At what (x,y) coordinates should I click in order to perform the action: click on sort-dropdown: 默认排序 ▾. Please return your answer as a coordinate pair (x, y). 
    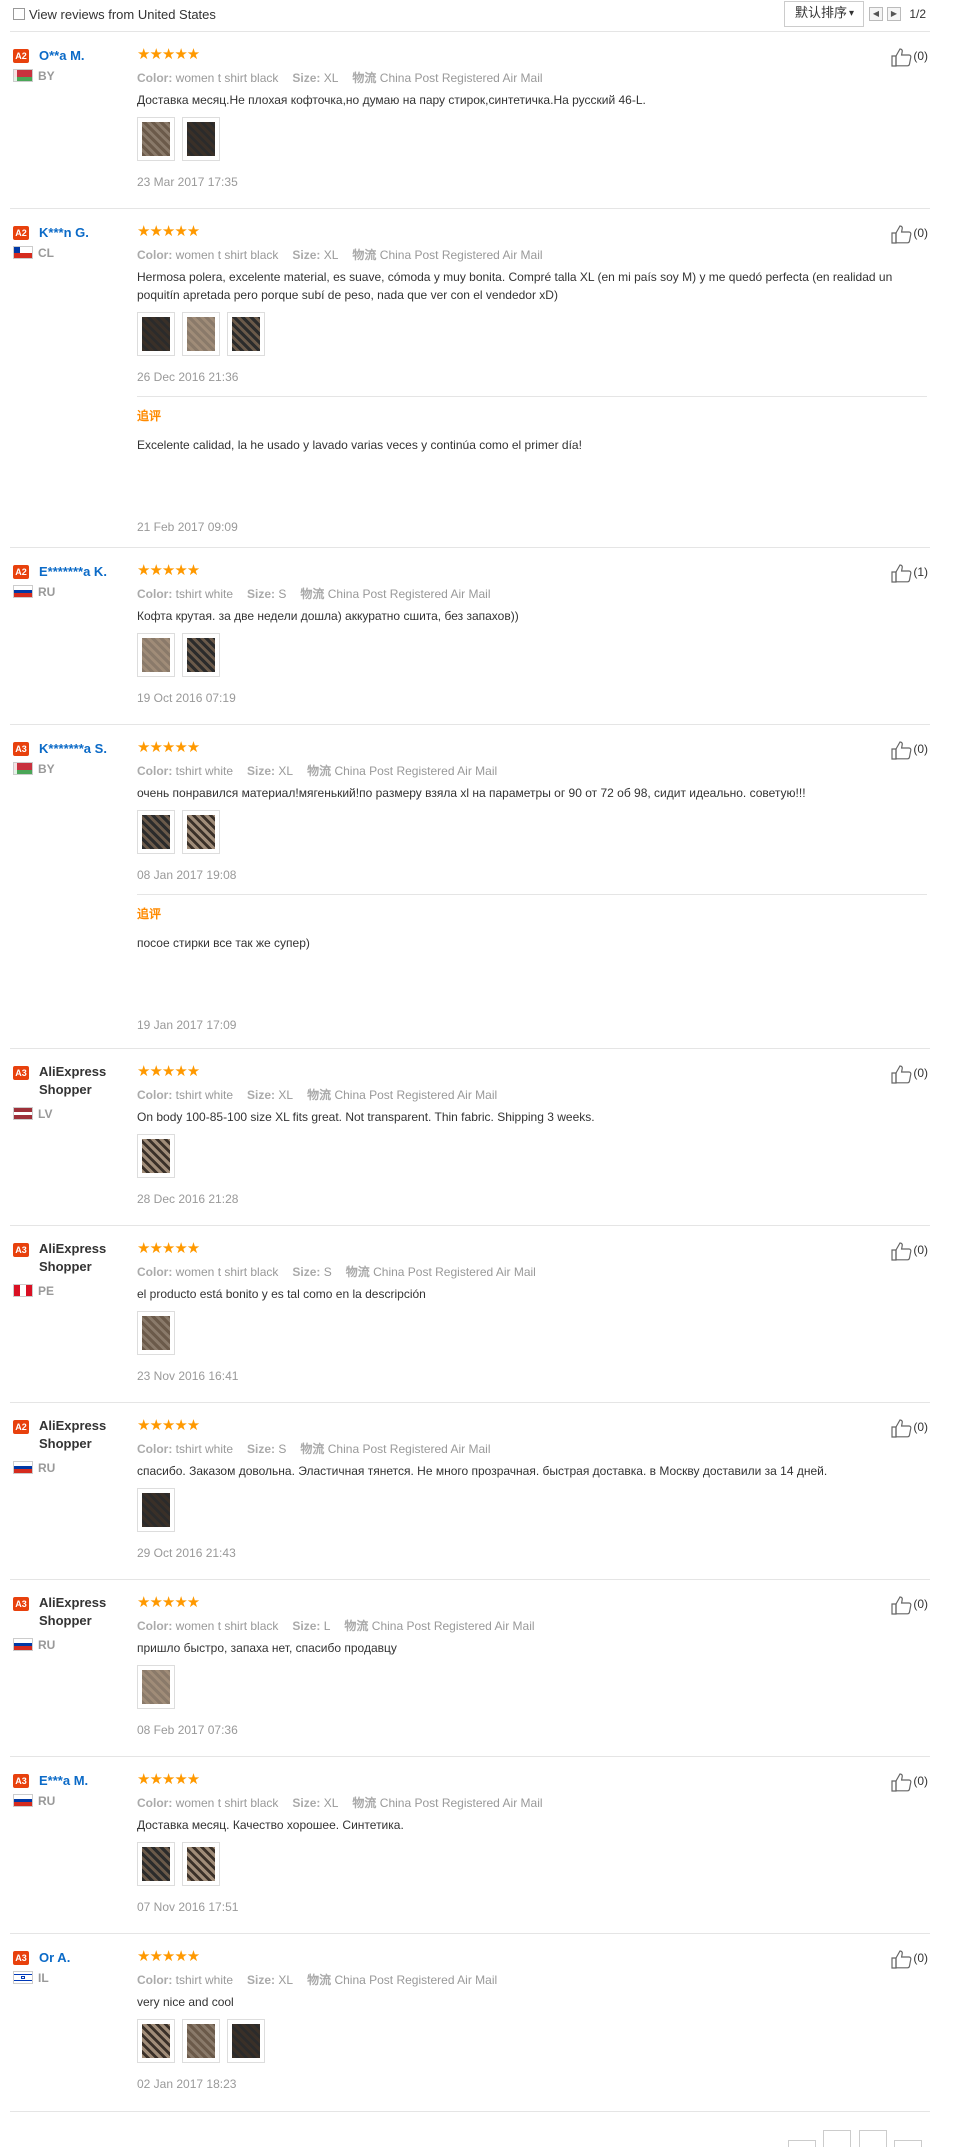
    Looking at the image, I should click on (824, 14).